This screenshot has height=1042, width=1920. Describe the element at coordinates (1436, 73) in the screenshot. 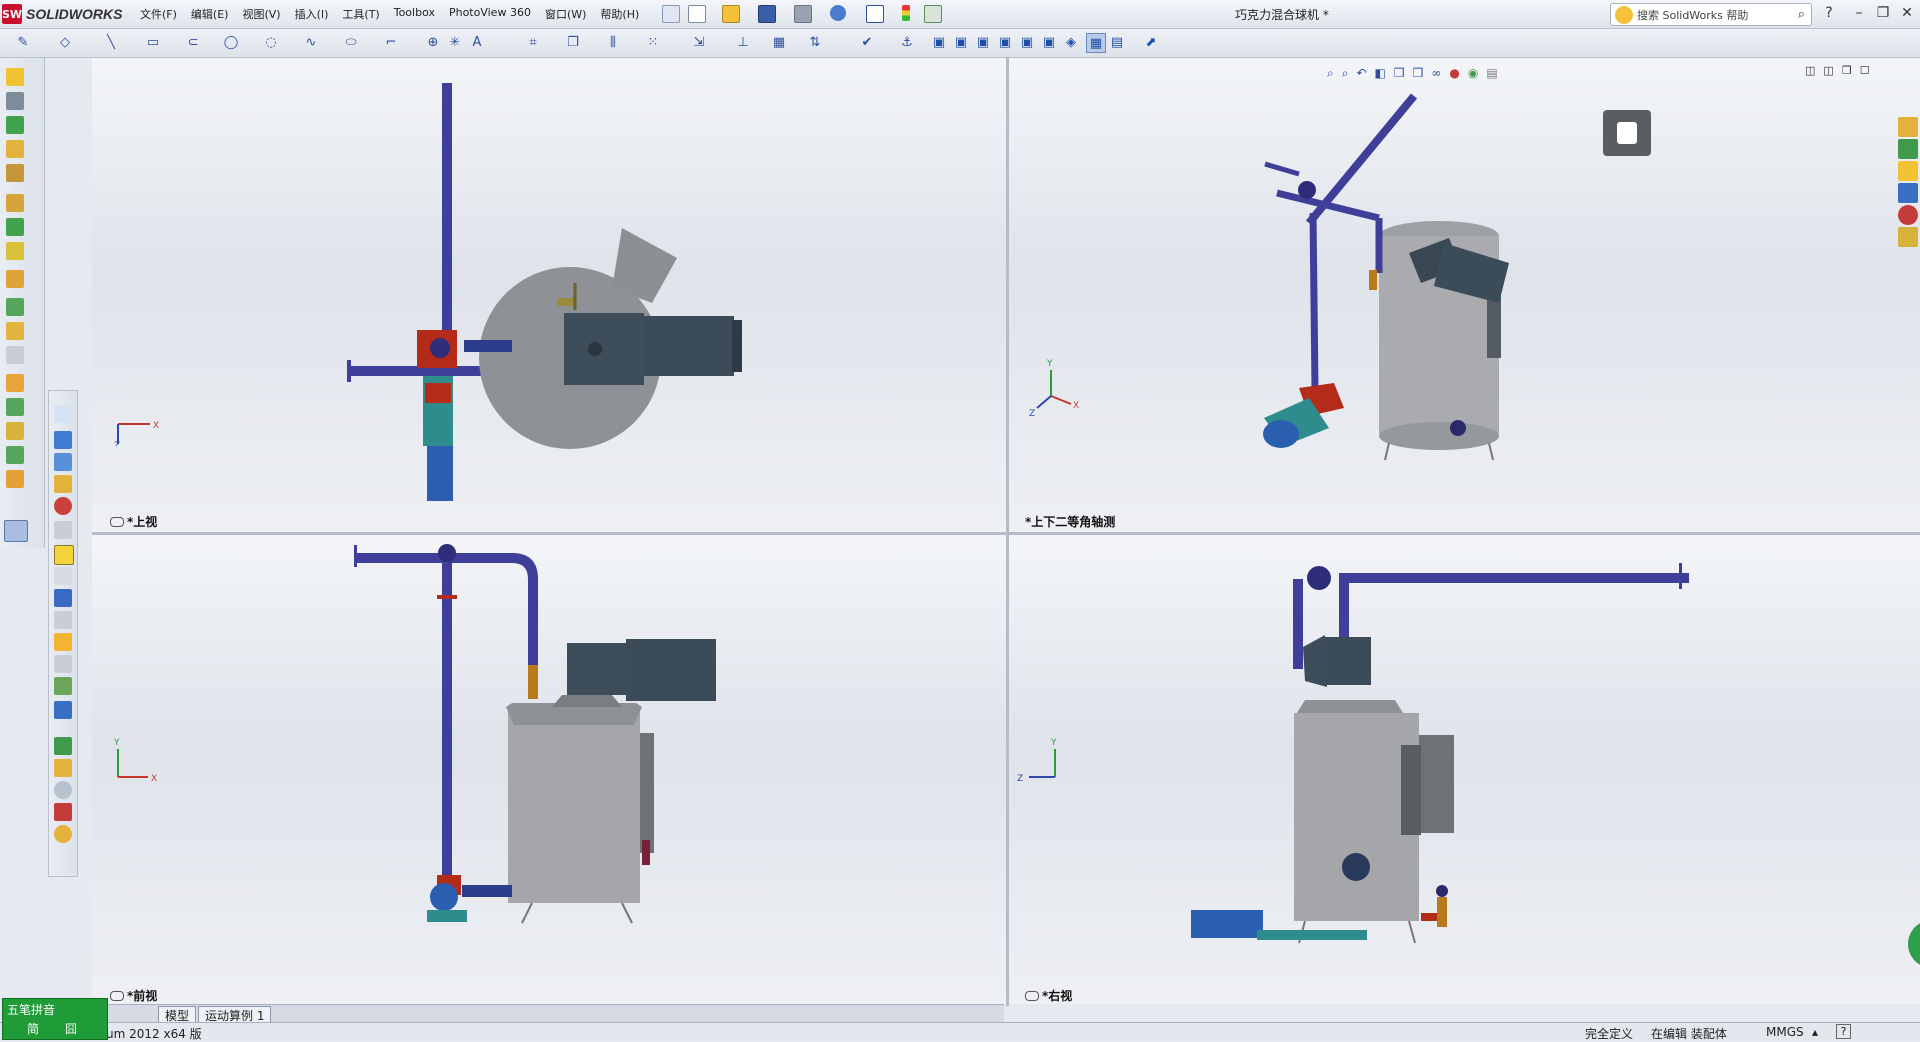

I see `hide-show-icon: ∞` at that location.